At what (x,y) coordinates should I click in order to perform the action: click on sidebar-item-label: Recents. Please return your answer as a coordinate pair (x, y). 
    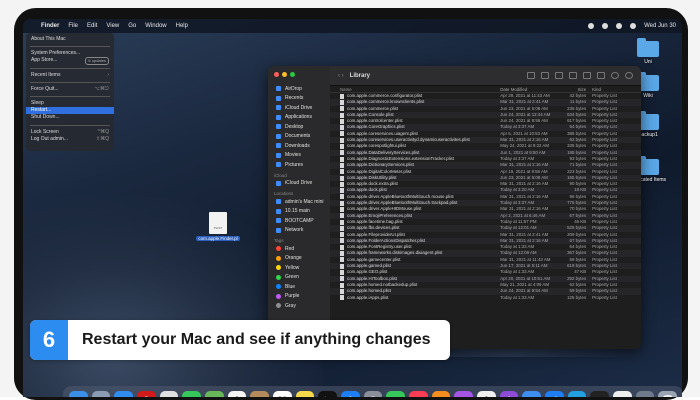
    Looking at the image, I should click on (294, 98).